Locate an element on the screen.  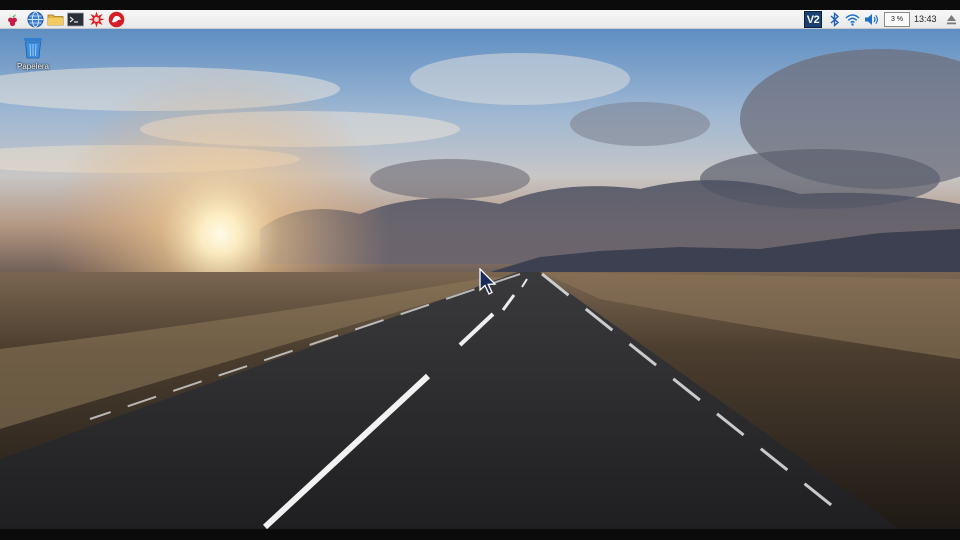
mouse-pointer-icon is located at coordinates (488, 282).